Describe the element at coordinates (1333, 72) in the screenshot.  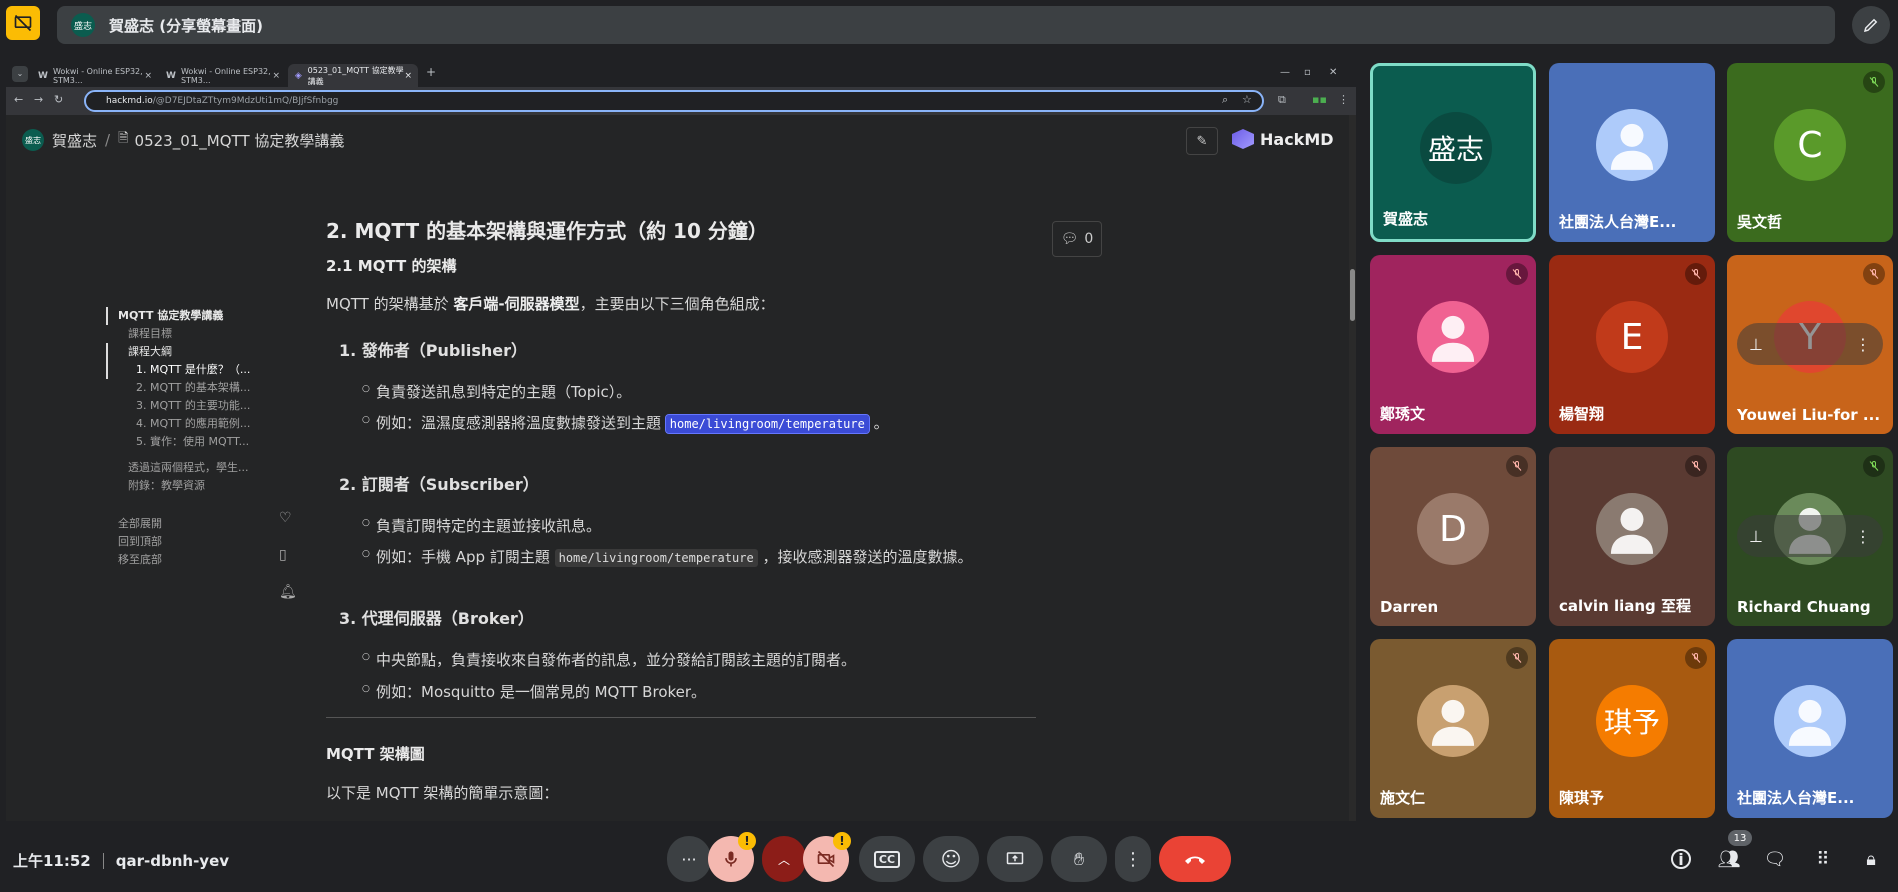
I see `close-window-icon: ✕` at that location.